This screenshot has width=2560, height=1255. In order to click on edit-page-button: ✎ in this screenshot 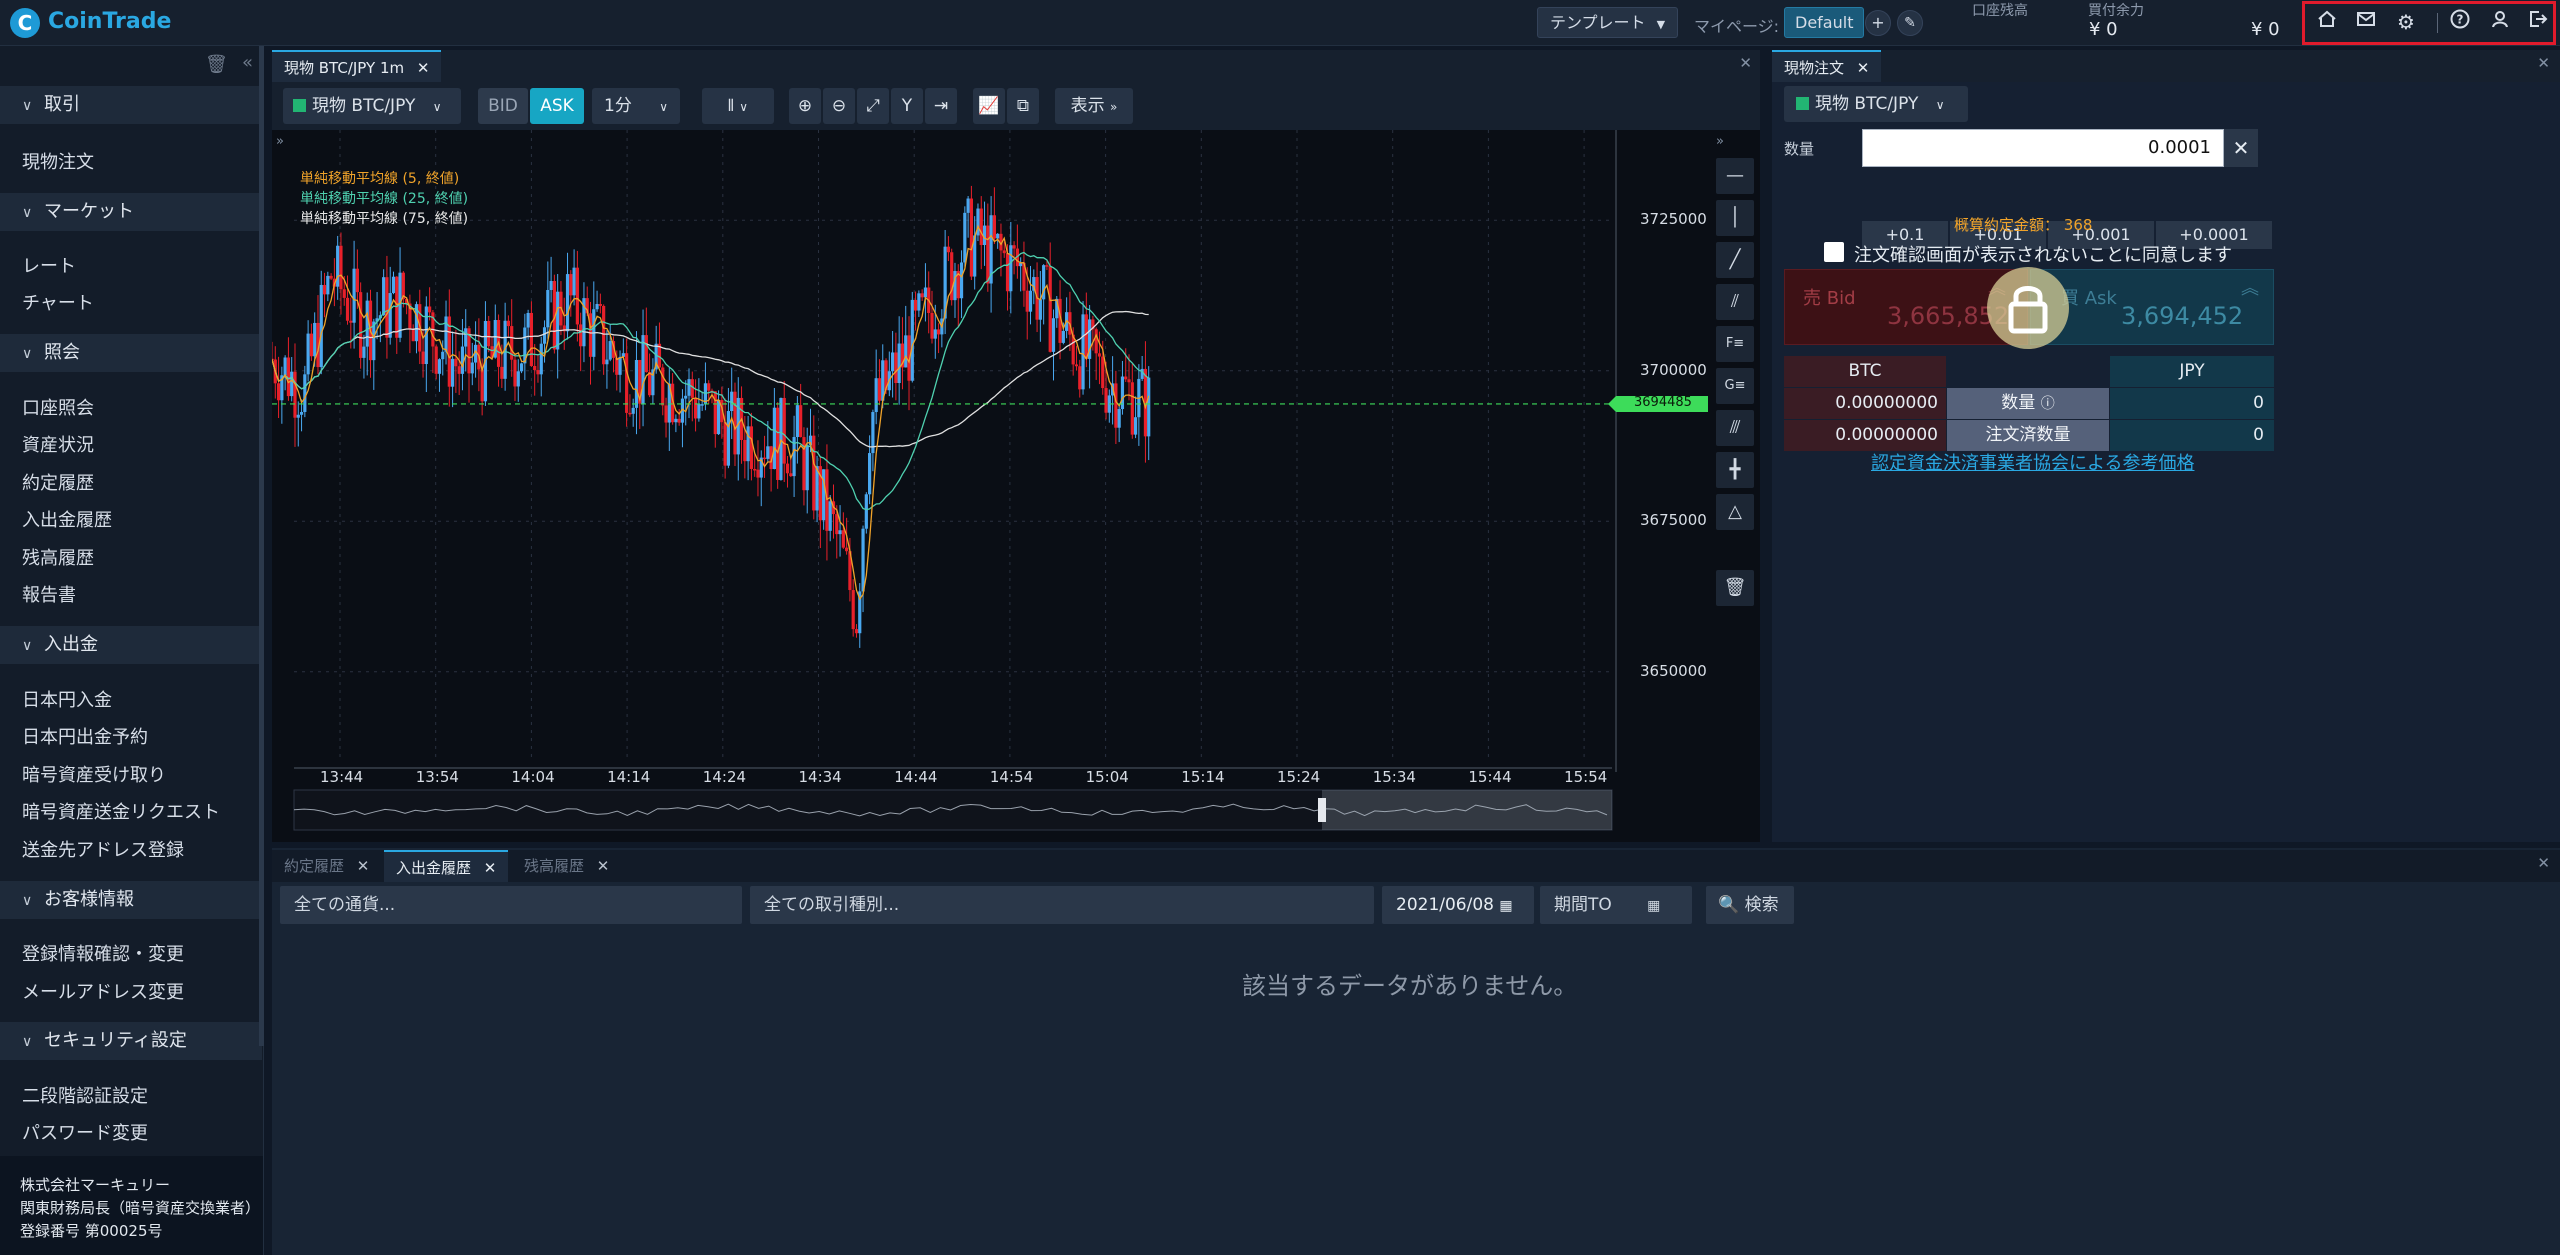, I will do `click(1910, 23)`.